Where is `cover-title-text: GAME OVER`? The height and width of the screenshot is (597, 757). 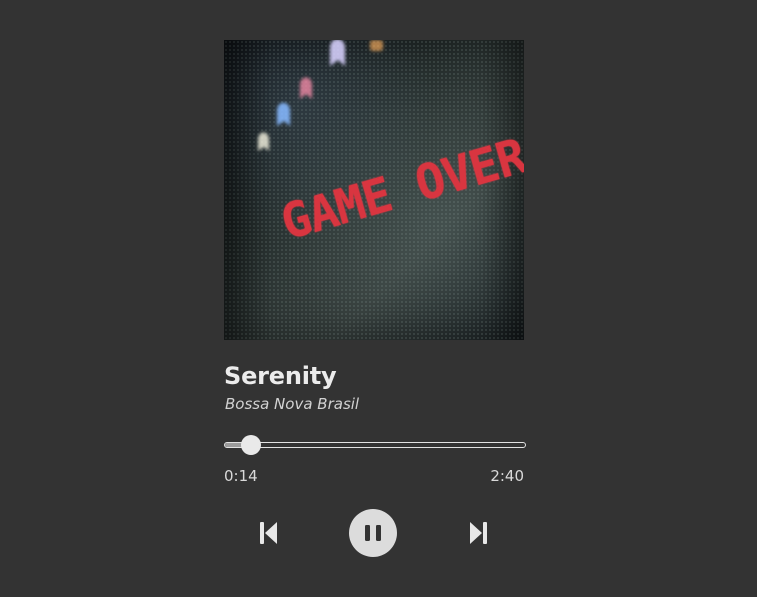
cover-title-text: GAME OVER is located at coordinates (399, 189).